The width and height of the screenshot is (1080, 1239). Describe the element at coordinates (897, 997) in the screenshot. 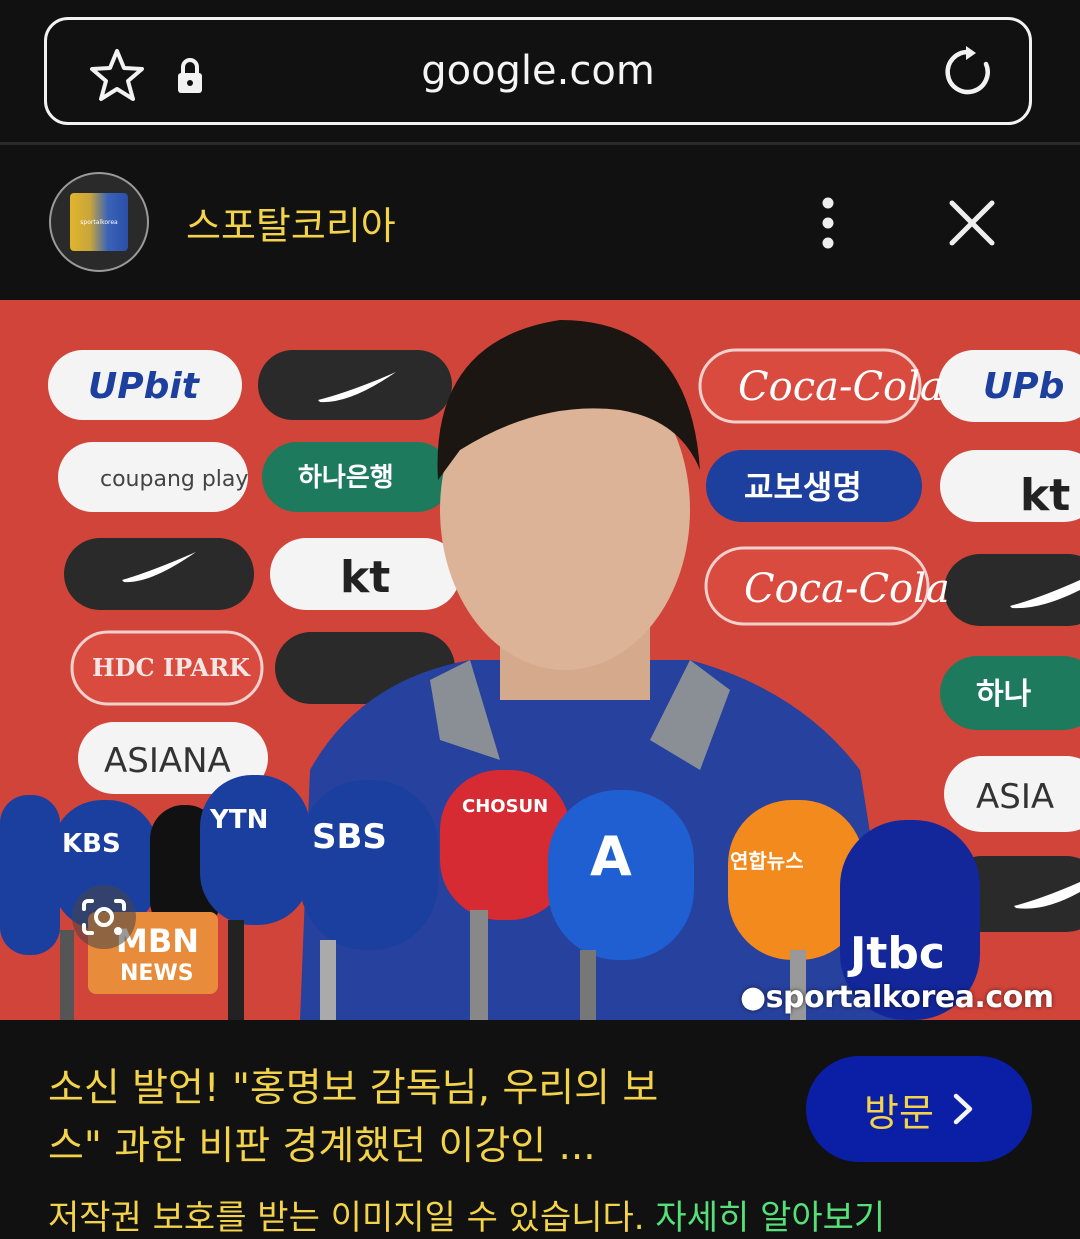

I see `photo-watermark: ●sportalkorea.com` at that location.